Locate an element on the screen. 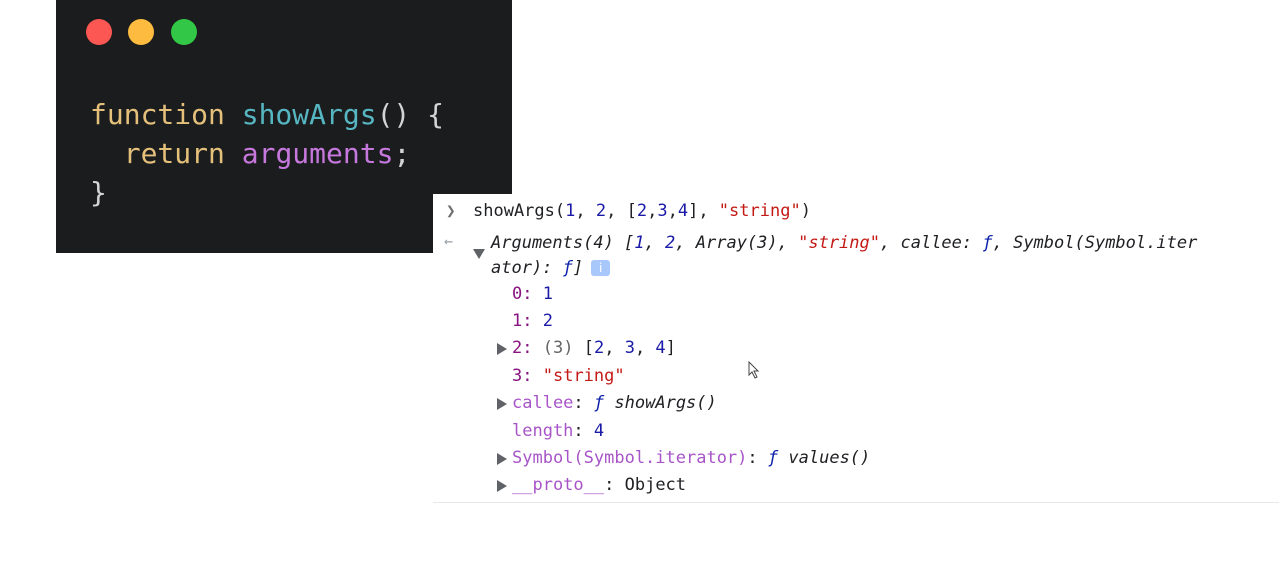 The height and width of the screenshot is (562, 1279). arguments-summary-line-2: ator): ƒ] i is located at coordinates (551, 268).